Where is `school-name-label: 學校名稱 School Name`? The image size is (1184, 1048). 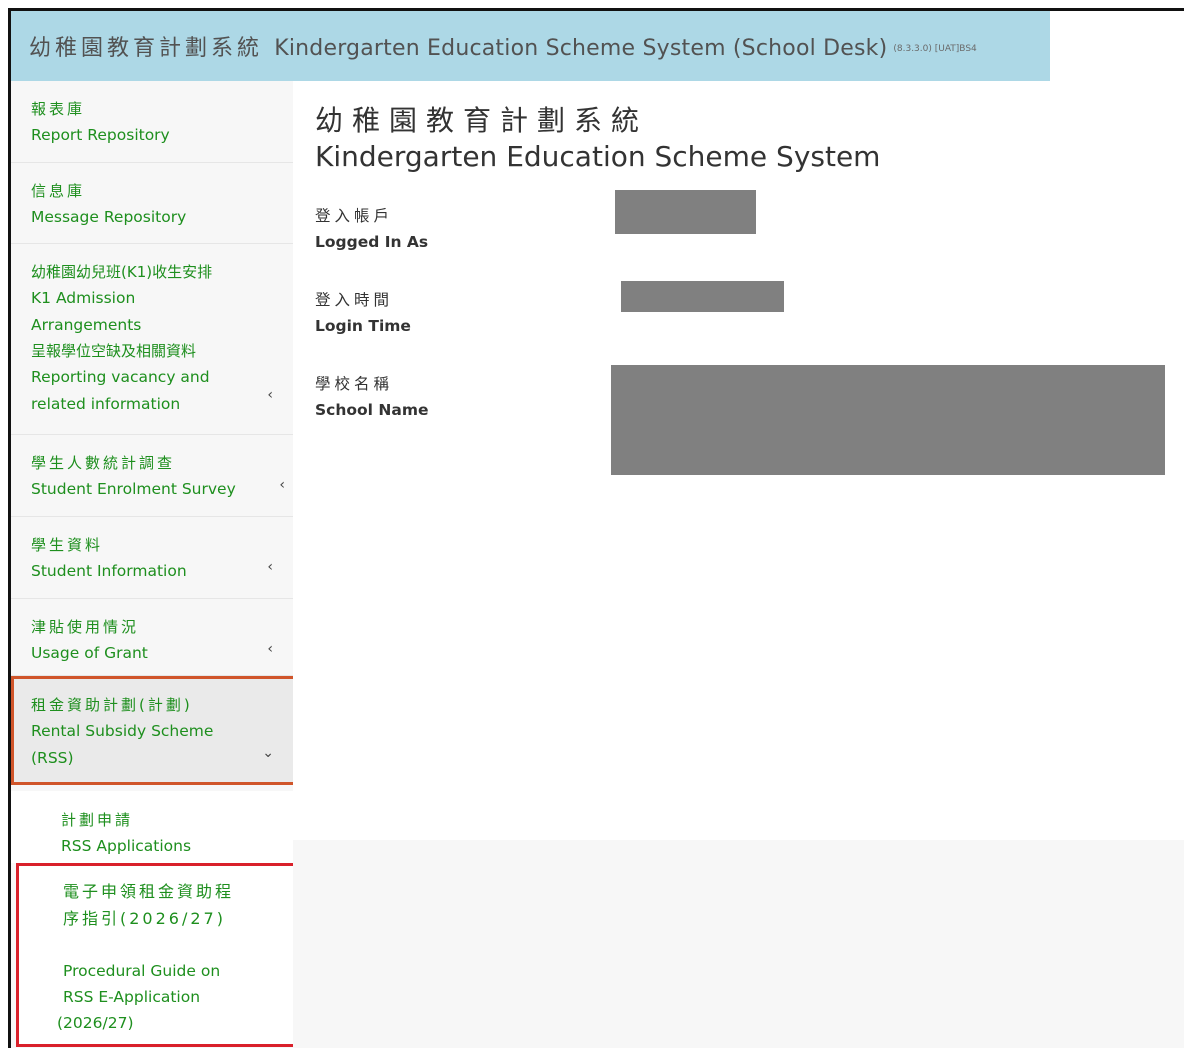
school-name-label: 學校名稱 School Name is located at coordinates (372, 397).